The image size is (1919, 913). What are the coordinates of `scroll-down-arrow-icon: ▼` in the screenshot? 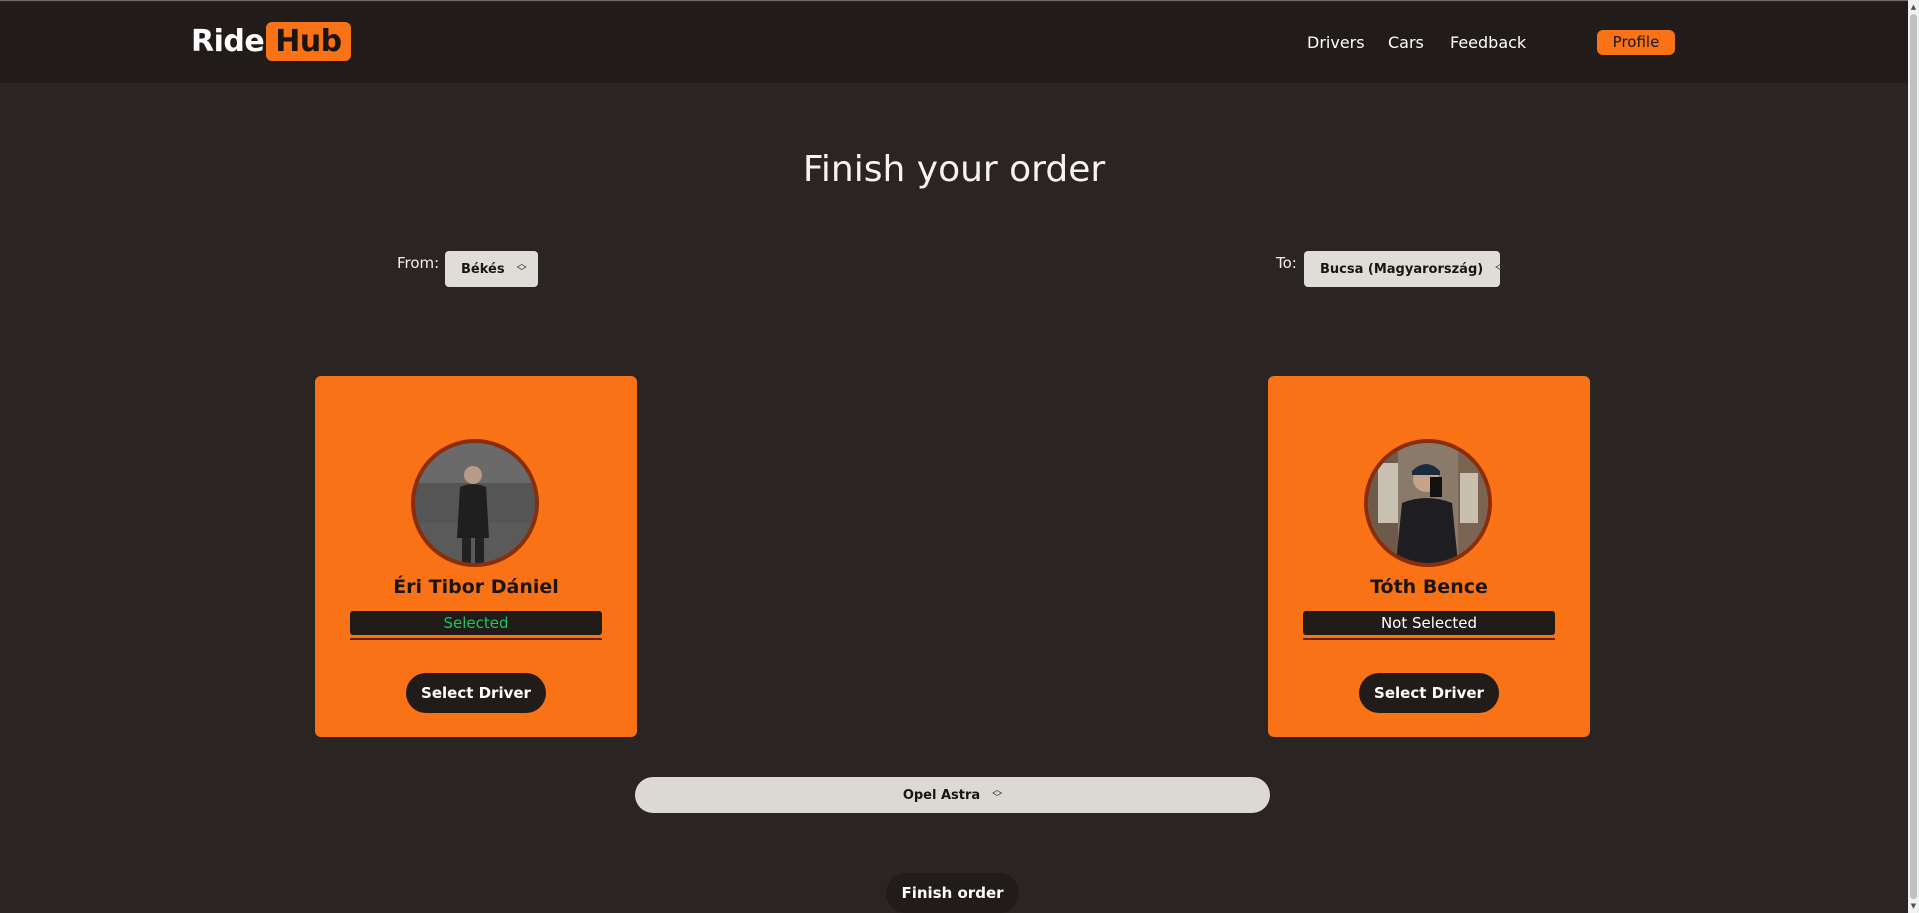 It's located at (1913, 906).